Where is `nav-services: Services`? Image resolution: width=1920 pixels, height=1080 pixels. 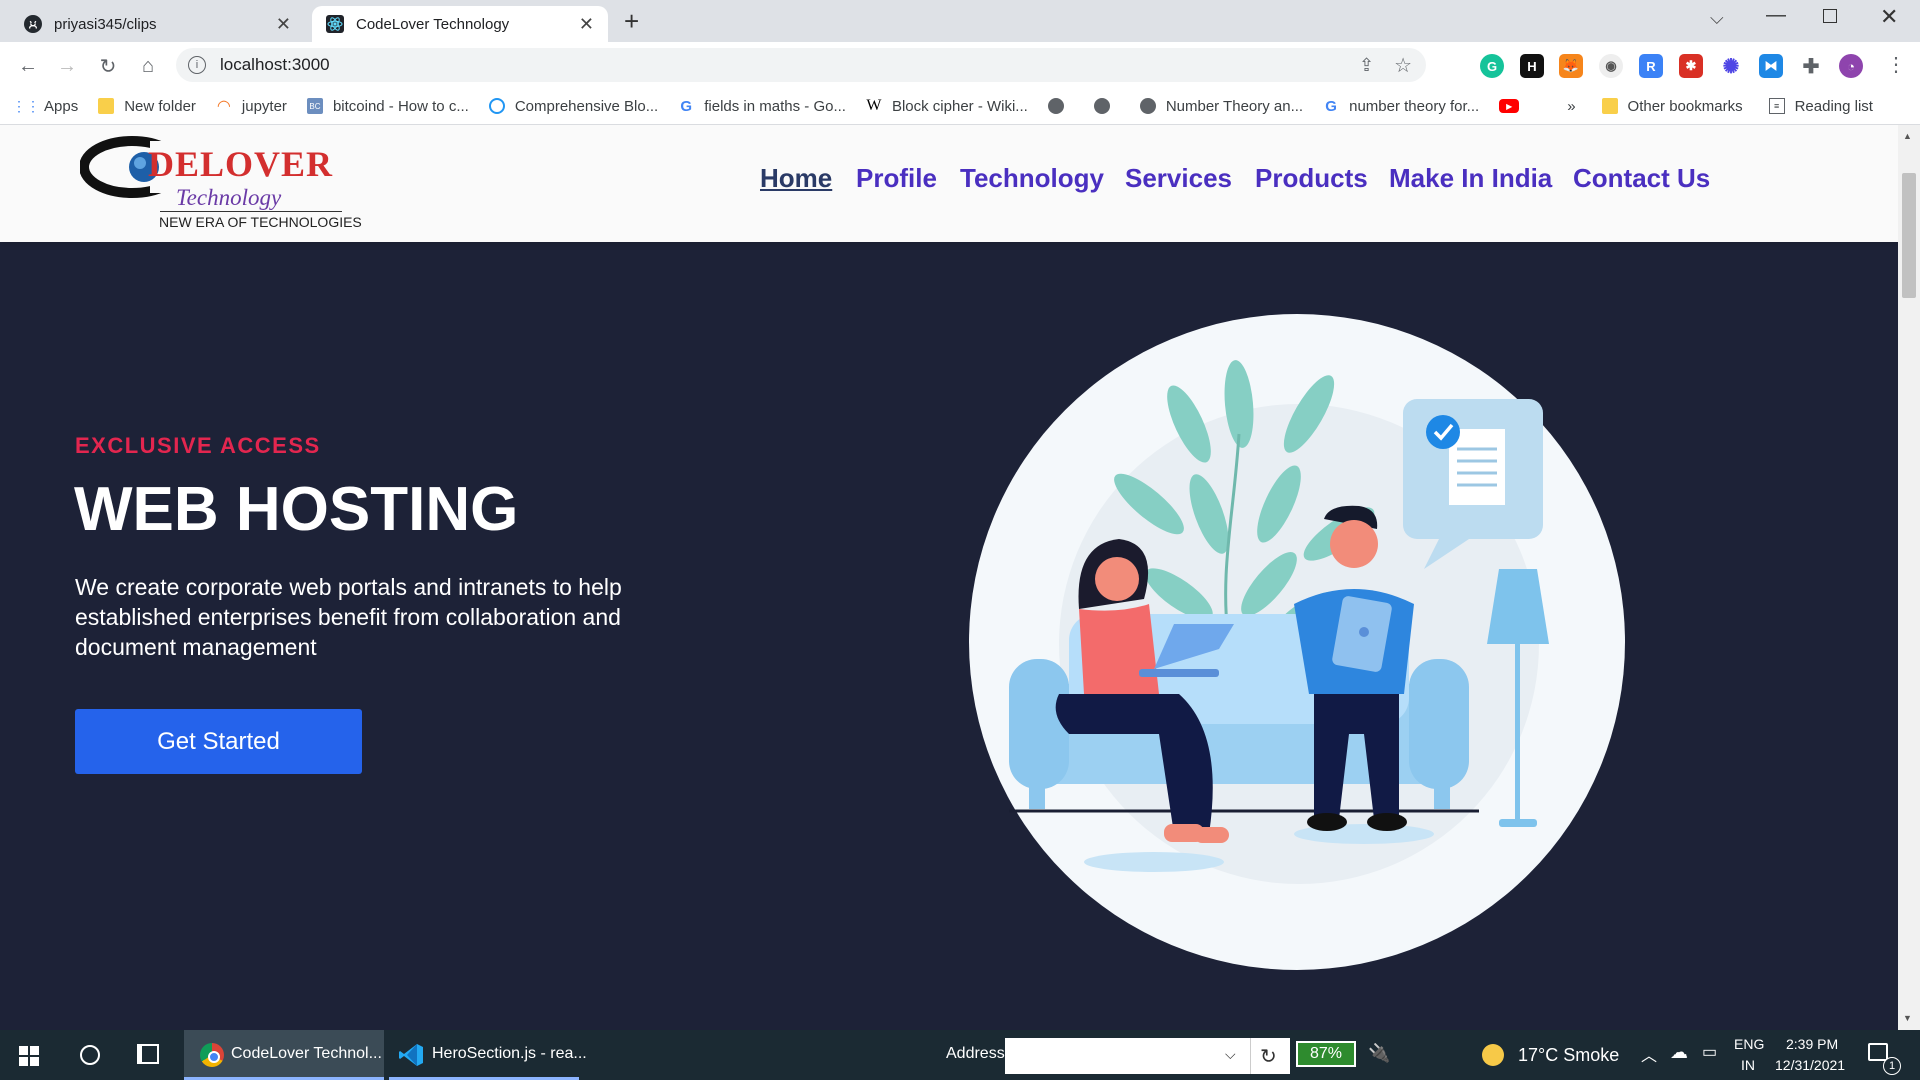 nav-services: Services is located at coordinates (1178, 178).